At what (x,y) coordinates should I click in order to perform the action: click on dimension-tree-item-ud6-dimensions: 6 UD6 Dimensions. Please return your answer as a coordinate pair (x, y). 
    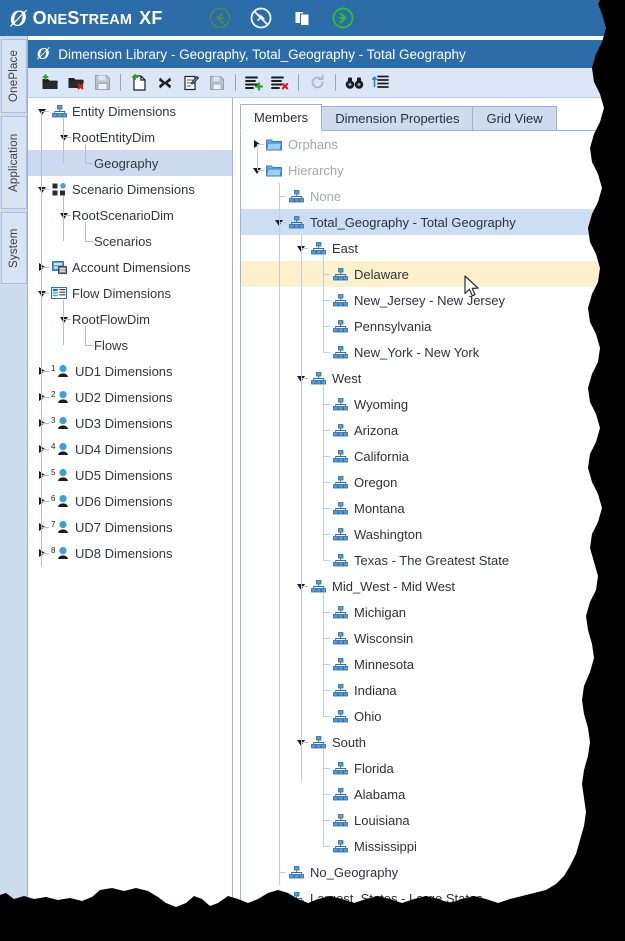
    Looking at the image, I should click on (130, 501).